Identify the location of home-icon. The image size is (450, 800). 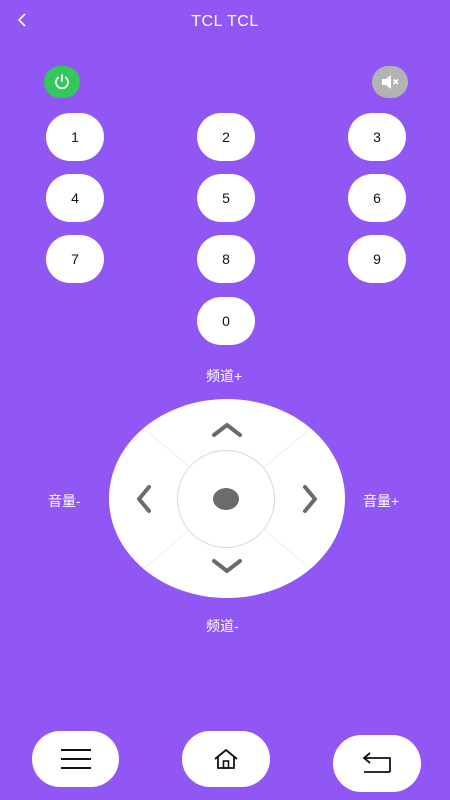
(226, 759).